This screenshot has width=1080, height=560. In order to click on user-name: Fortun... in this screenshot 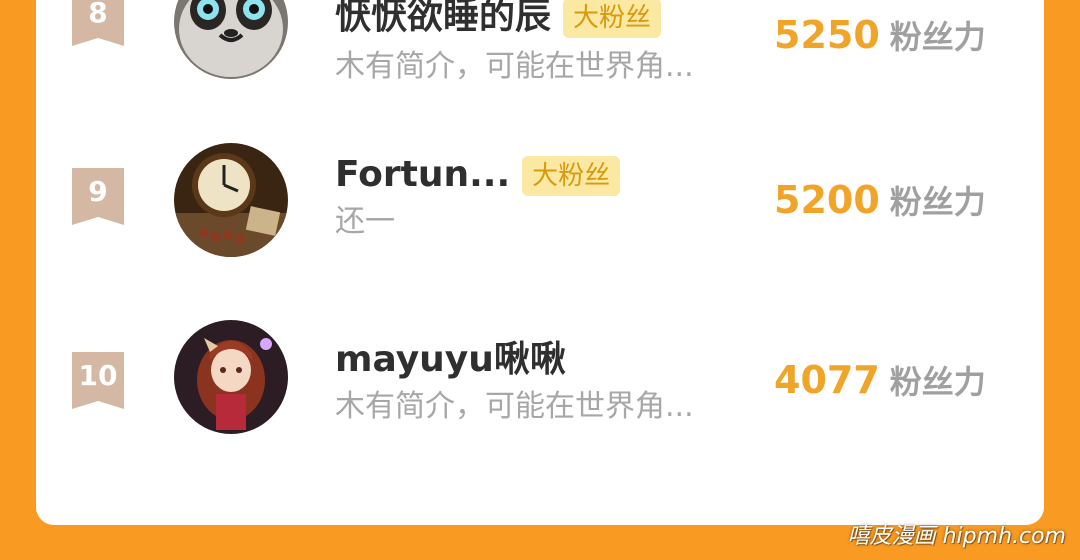, I will do `click(422, 174)`.